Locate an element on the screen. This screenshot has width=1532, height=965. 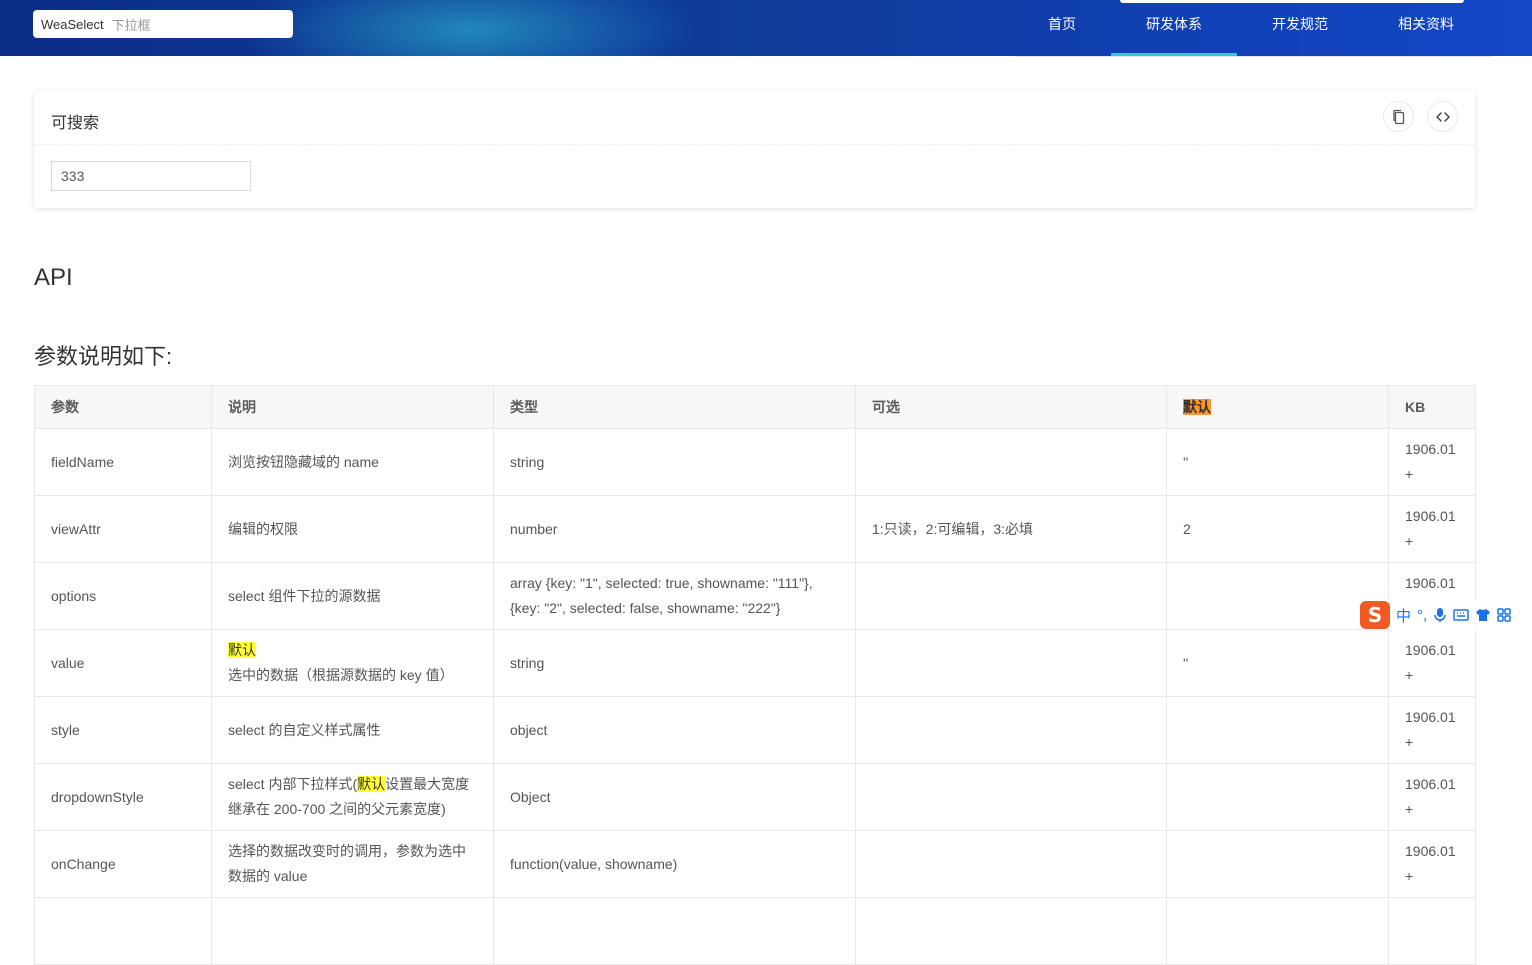
col-header-default: 默认 is located at coordinates (1277, 407).